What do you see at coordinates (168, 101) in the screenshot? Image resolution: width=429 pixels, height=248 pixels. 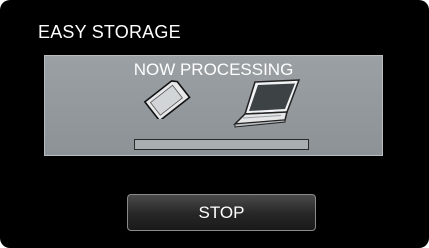 I see `memory-card-icon` at bounding box center [168, 101].